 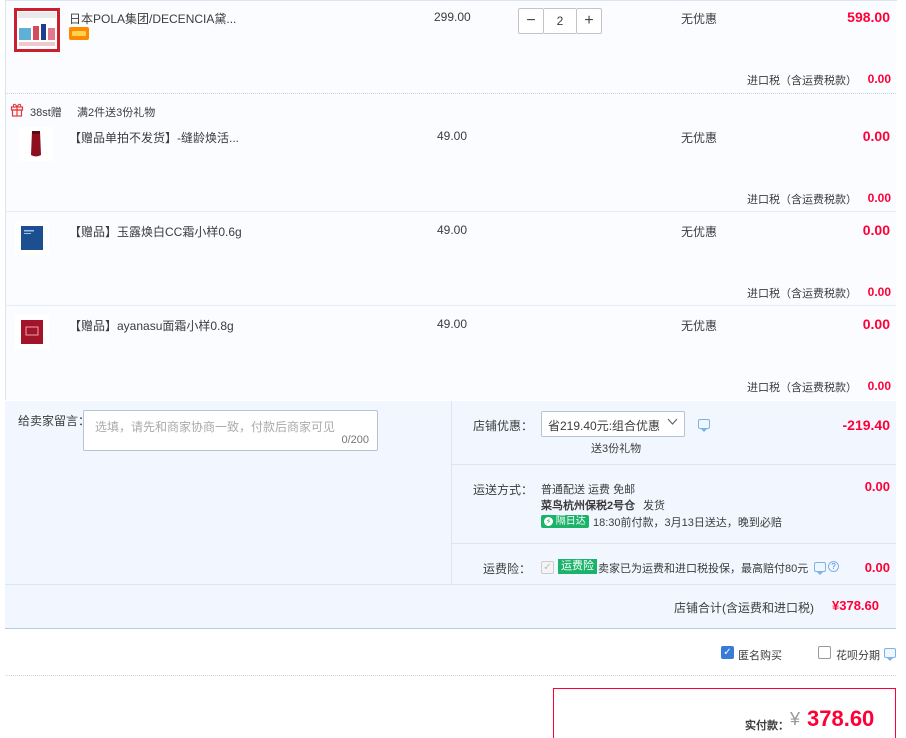 What do you see at coordinates (503, 490) in the screenshot?
I see `shipping-label: 运送方式：` at bounding box center [503, 490].